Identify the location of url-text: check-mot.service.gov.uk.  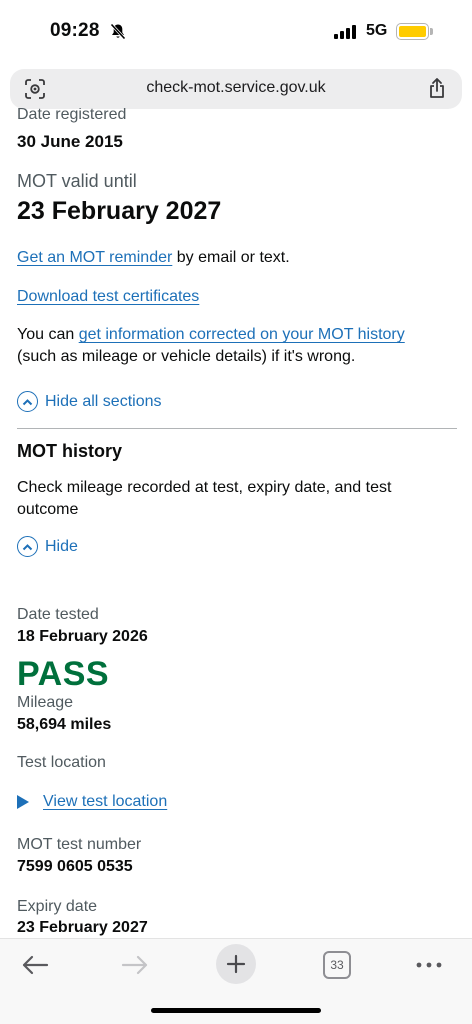
(236, 88).